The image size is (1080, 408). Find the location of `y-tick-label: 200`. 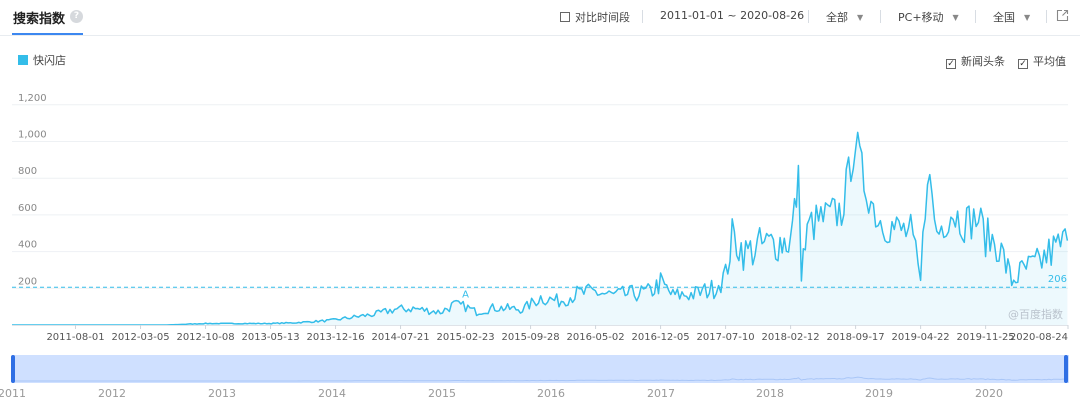

y-tick-label: 200 is located at coordinates (27, 281).